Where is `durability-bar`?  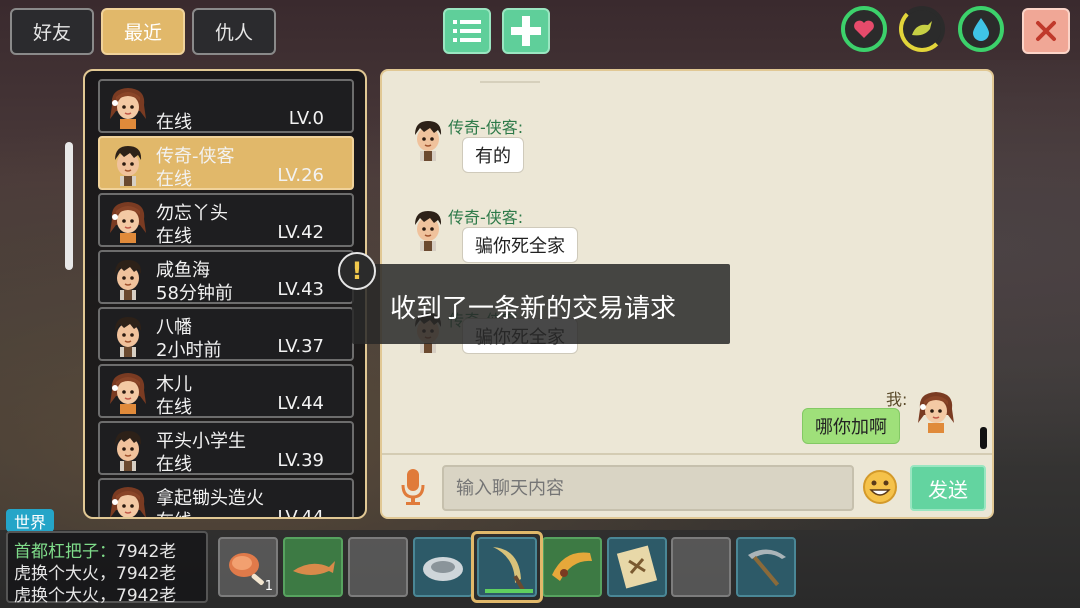 durability-bar is located at coordinates (509, 591).